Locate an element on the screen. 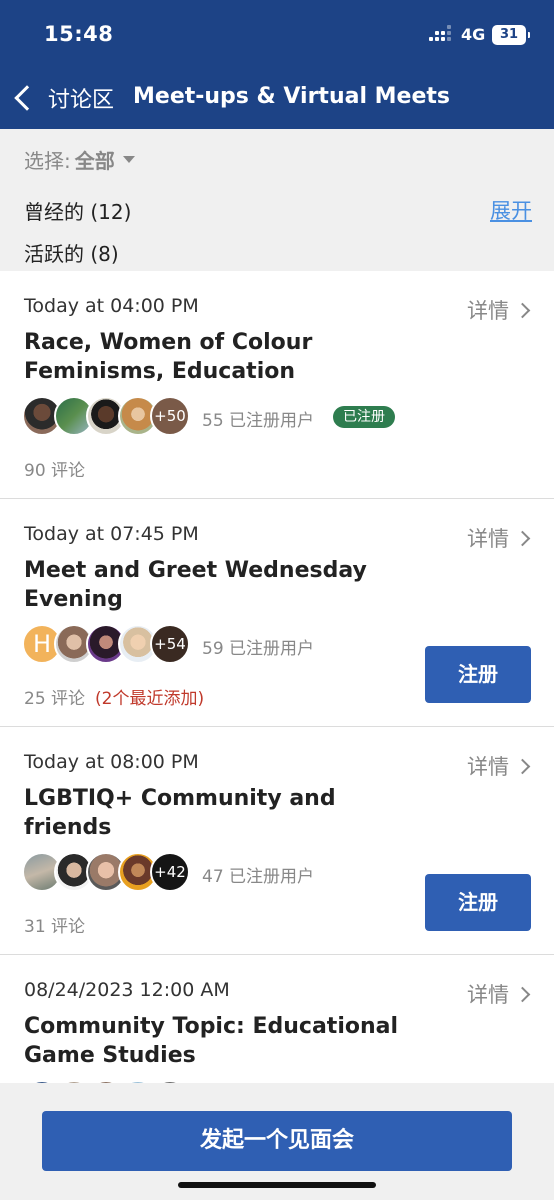  event-time: 08/24/2023 12:00 AM is located at coordinates (127, 990).